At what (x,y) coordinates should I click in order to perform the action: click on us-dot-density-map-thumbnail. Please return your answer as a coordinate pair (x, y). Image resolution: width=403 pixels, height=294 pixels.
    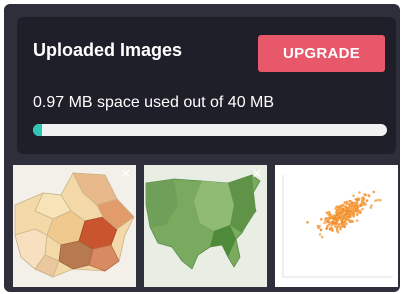
    Looking at the image, I should click on (205, 226).